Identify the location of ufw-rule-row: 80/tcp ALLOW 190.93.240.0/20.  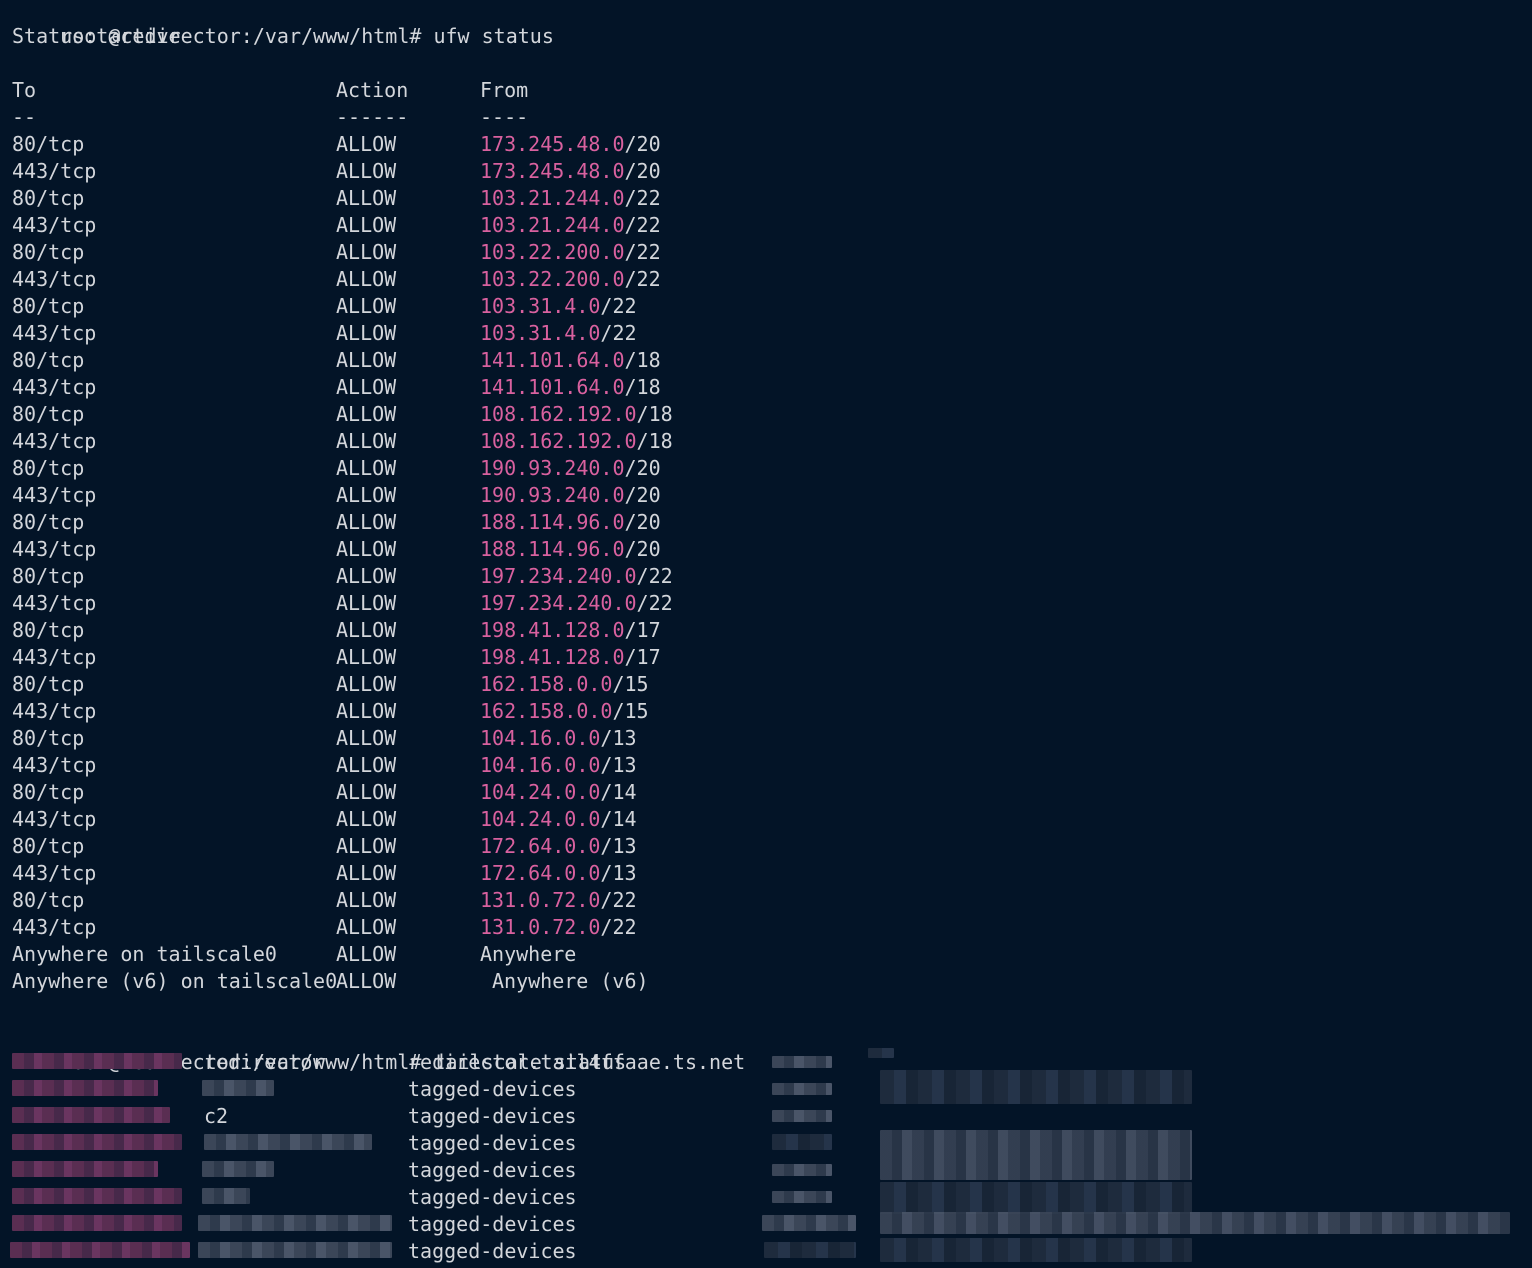
(462, 468).